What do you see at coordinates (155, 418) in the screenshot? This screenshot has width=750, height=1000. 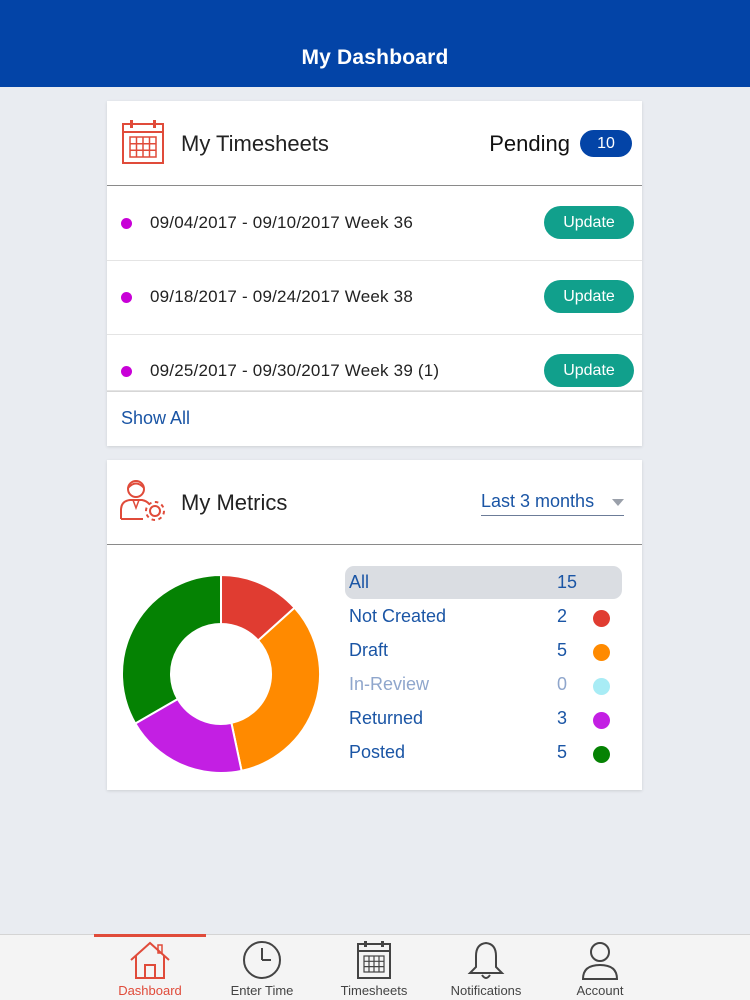 I see `show-all-link: Show All` at bounding box center [155, 418].